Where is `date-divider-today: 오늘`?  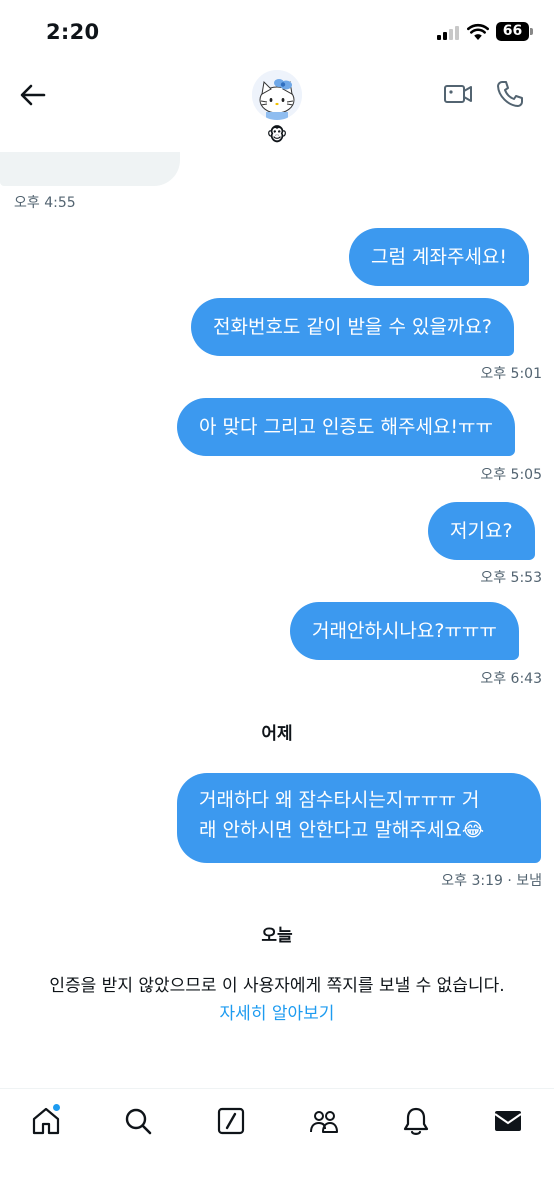 date-divider-today: 오늘 is located at coordinates (277, 936).